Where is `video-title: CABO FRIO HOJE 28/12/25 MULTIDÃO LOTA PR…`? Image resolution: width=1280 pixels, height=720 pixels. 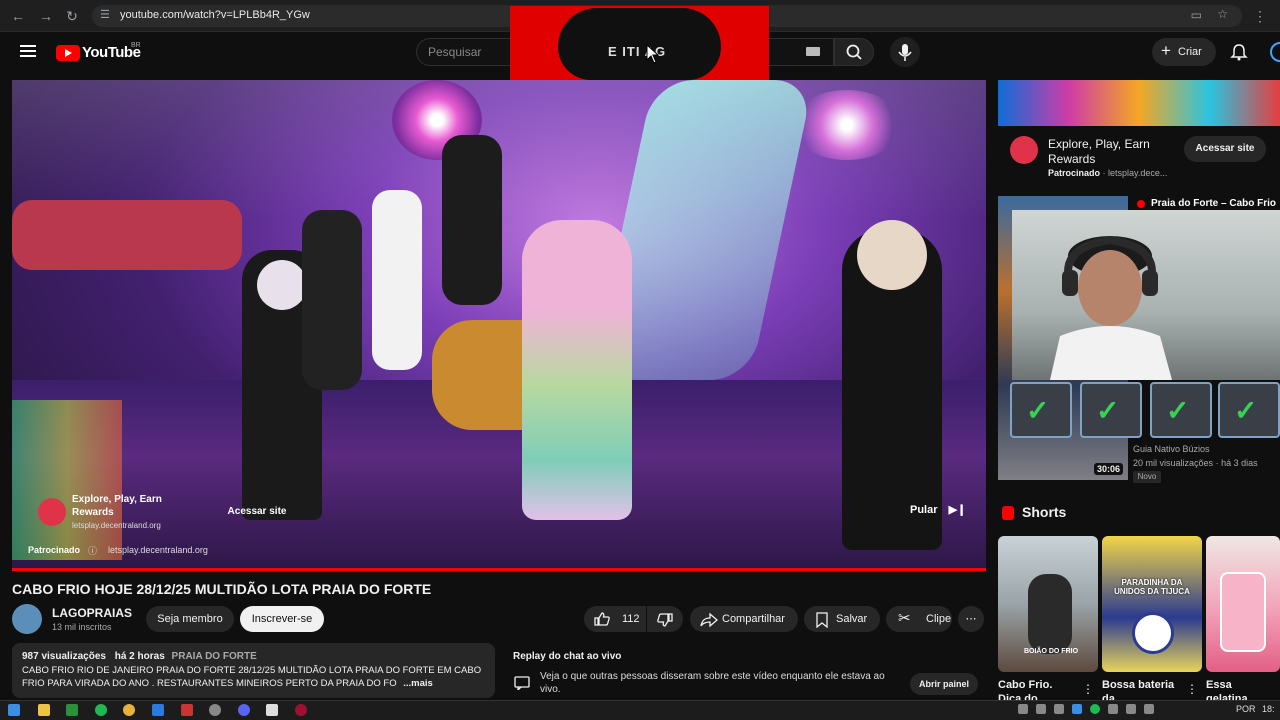 video-title: CABO FRIO HOJE 28/12/25 MULTIDÃO LOTA PR… is located at coordinates (222, 589).